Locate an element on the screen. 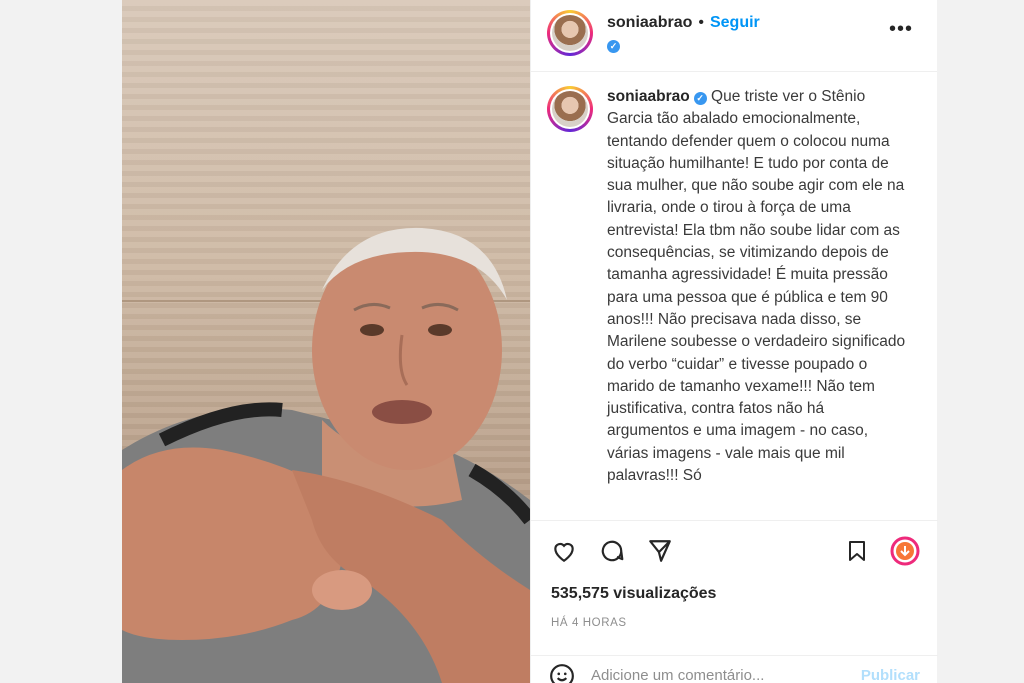 The height and width of the screenshot is (683, 1024). emoji-icon is located at coordinates (562, 673).